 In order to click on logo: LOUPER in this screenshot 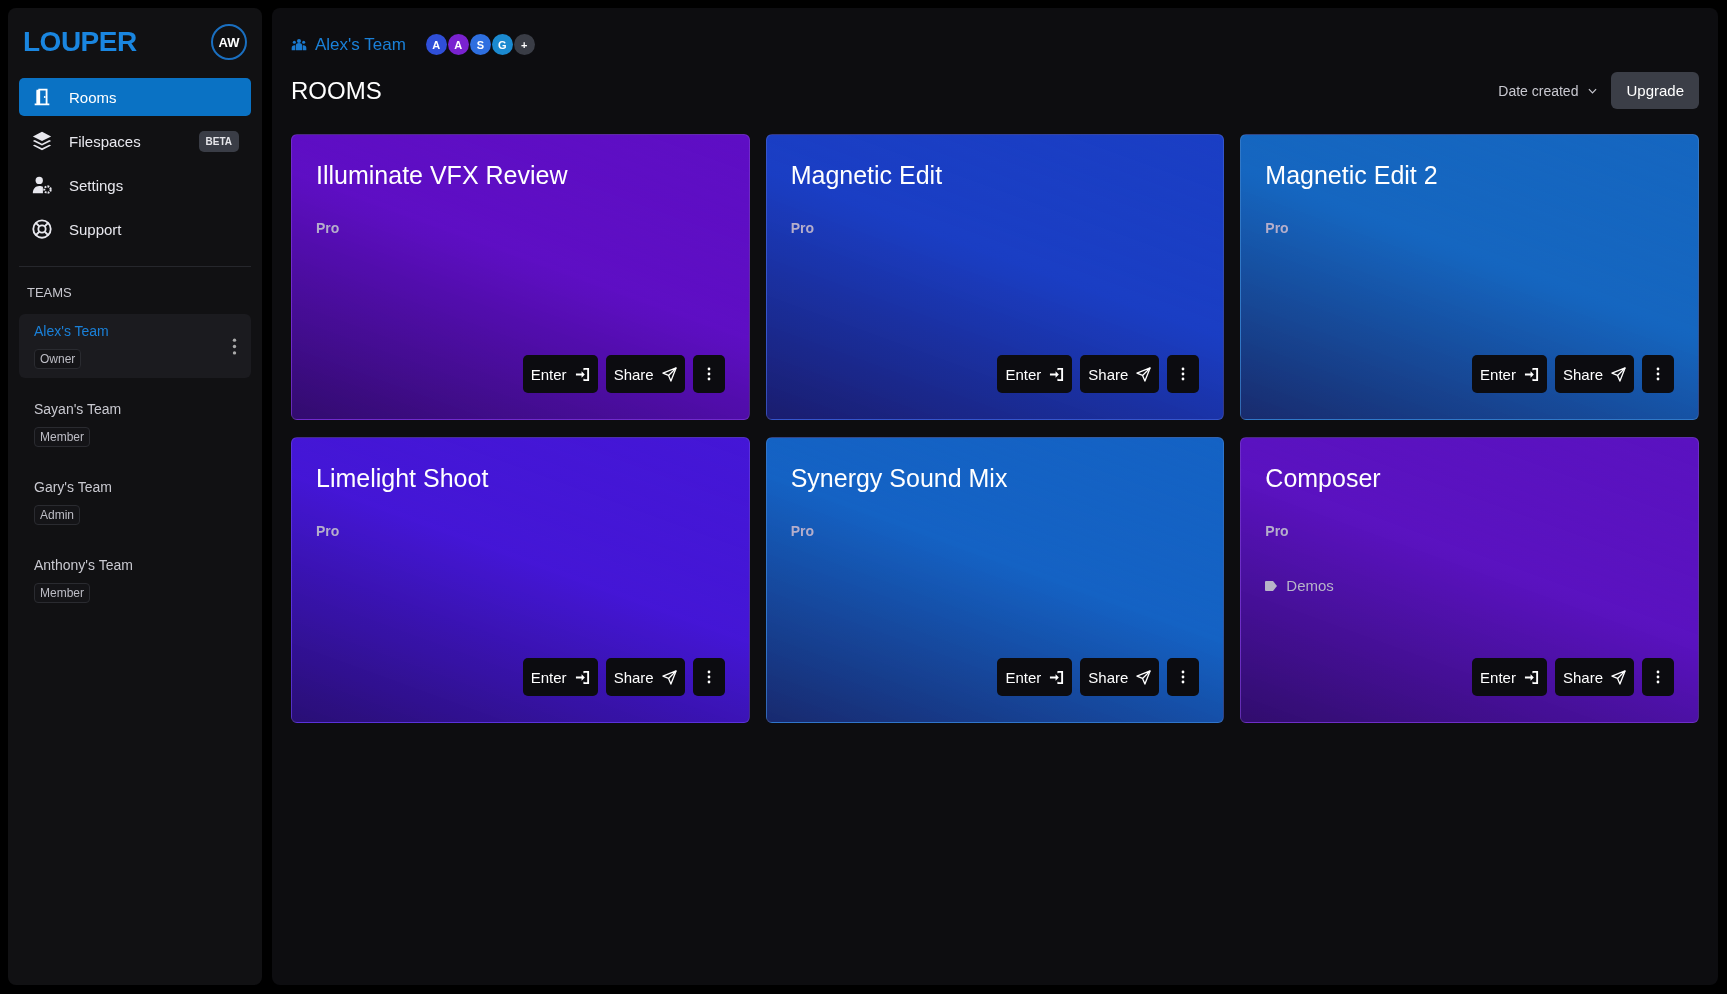, I will do `click(80, 42)`.